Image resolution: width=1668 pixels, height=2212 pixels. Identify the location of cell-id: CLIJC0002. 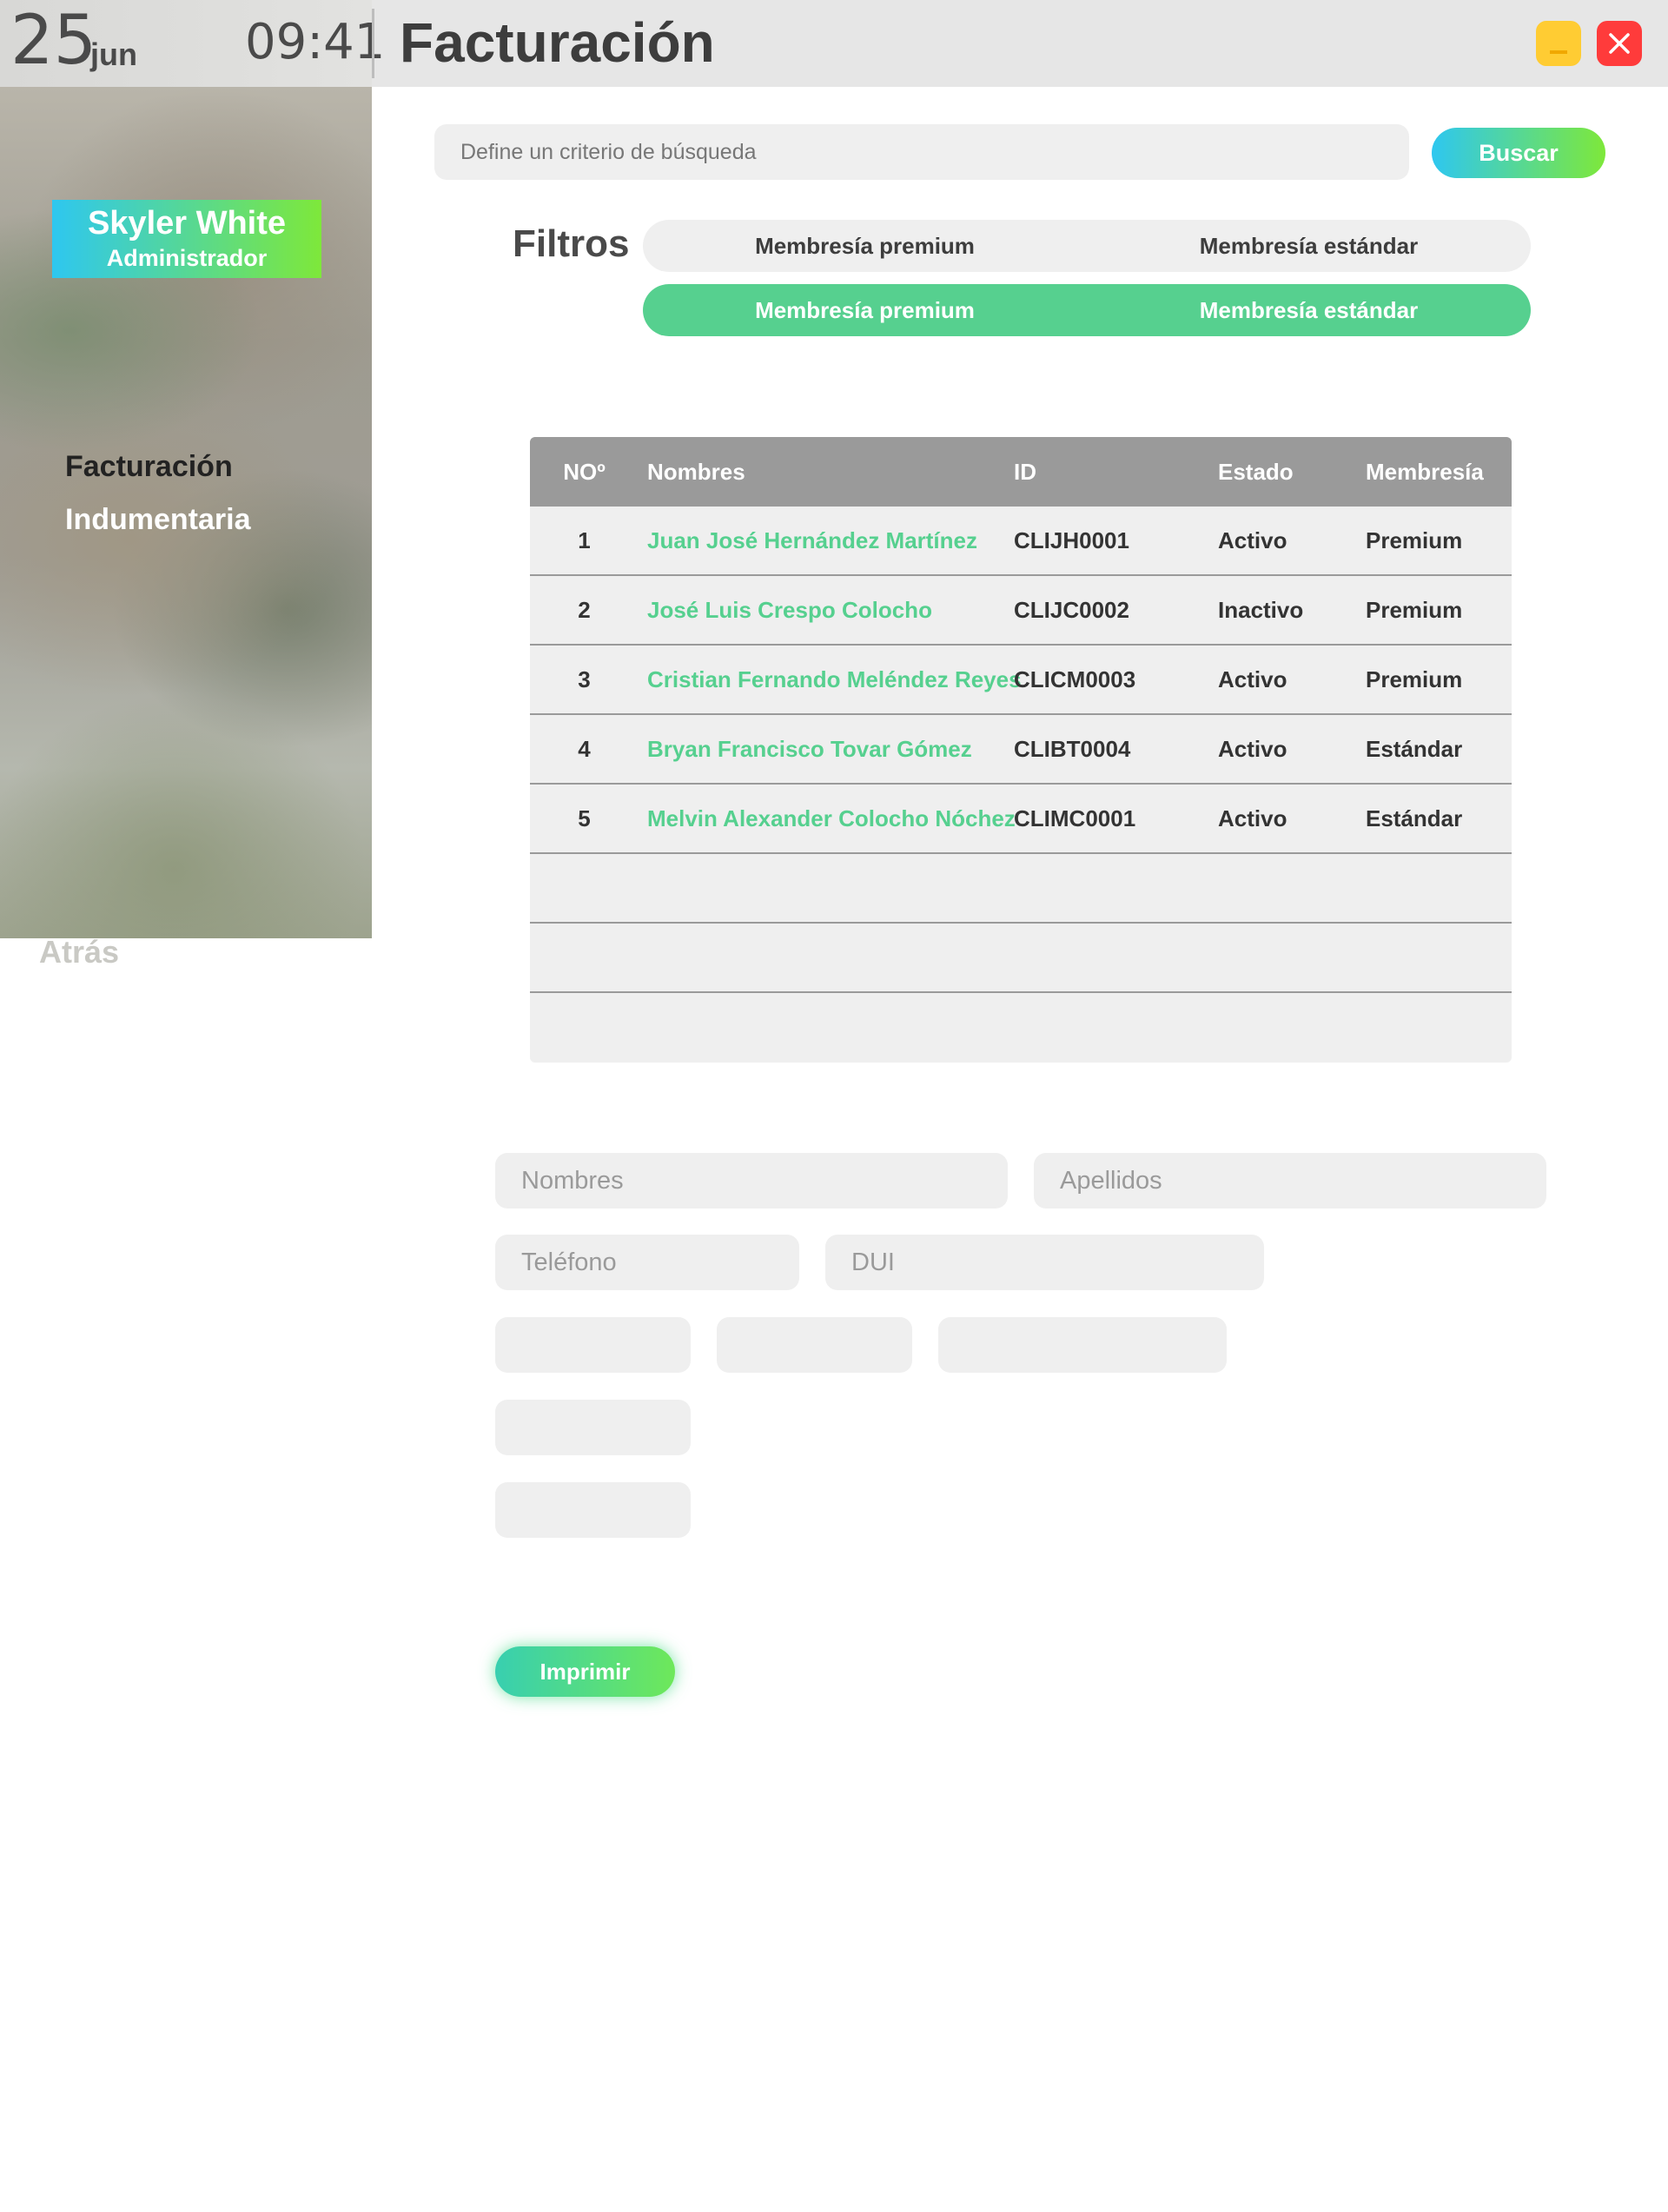
(1071, 610).